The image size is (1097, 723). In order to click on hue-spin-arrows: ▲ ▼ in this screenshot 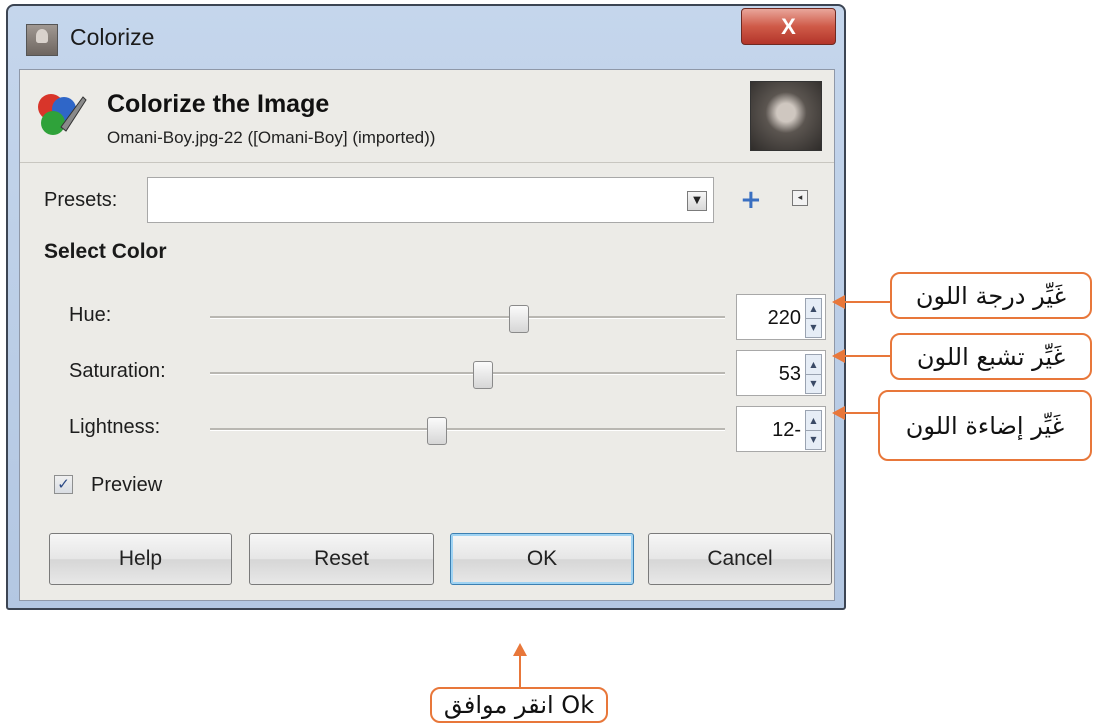, I will do `click(813, 318)`.